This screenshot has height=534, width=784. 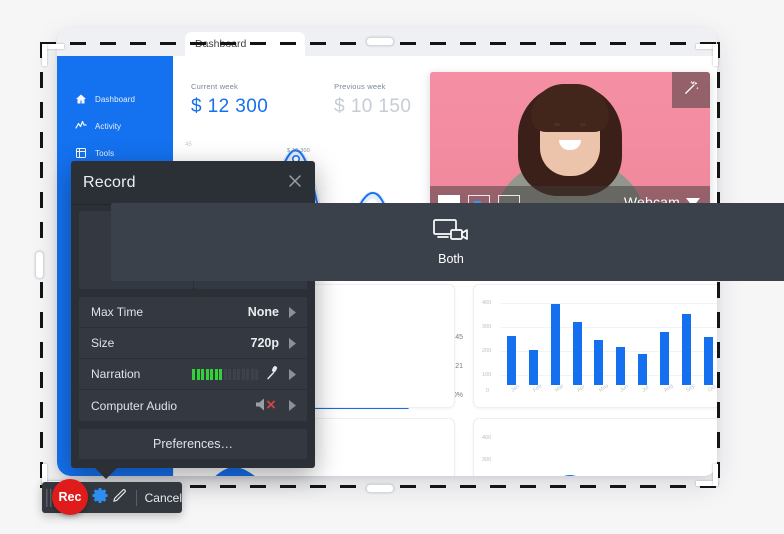 What do you see at coordinates (193, 343) in the screenshot?
I see `option-size: Size 720p` at bounding box center [193, 343].